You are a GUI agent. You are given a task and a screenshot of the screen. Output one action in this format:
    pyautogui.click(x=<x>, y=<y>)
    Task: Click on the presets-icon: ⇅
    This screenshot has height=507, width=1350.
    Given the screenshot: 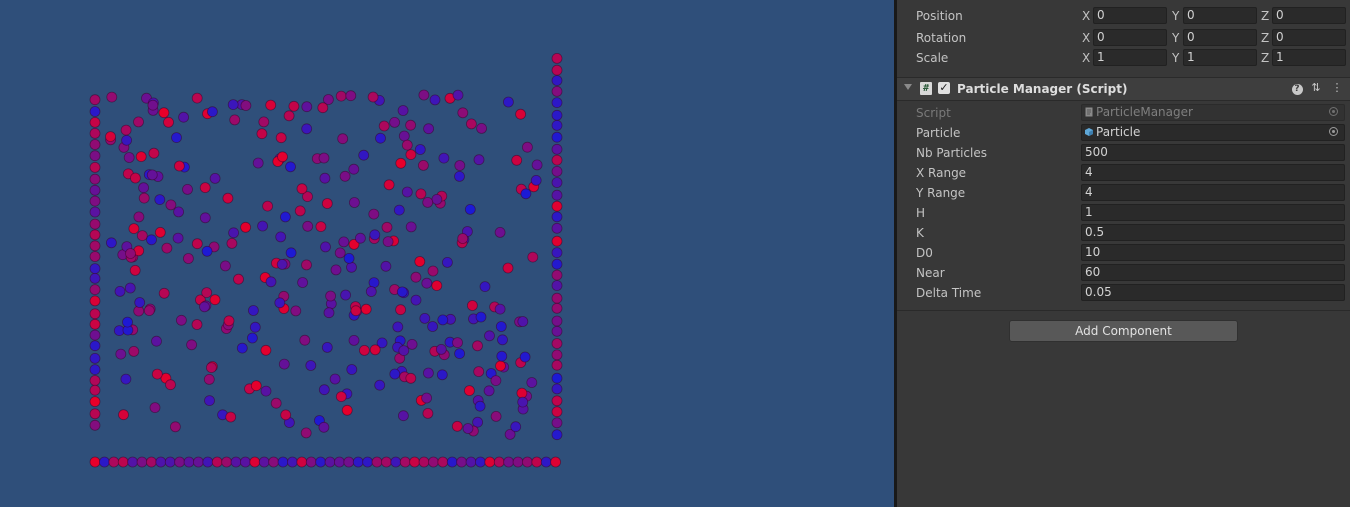 What is the action you would take?
    pyautogui.click(x=1316, y=88)
    